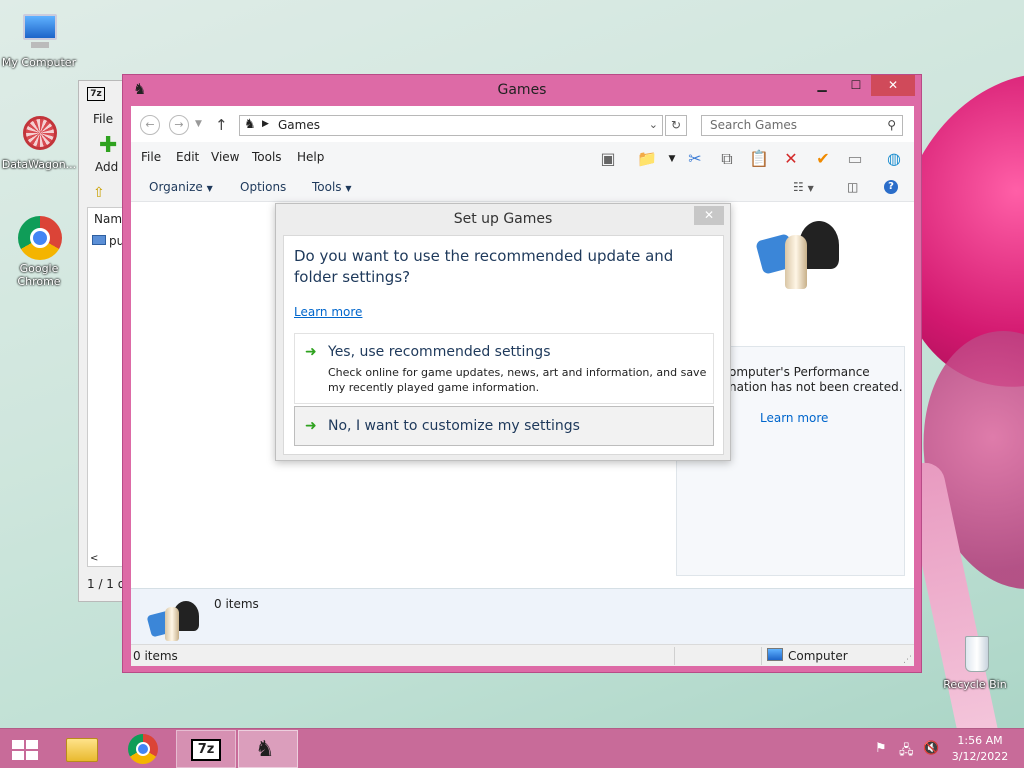  What do you see at coordinates (439, 352) in the screenshot?
I see `option-title: Yes, use recommended settings` at bounding box center [439, 352].